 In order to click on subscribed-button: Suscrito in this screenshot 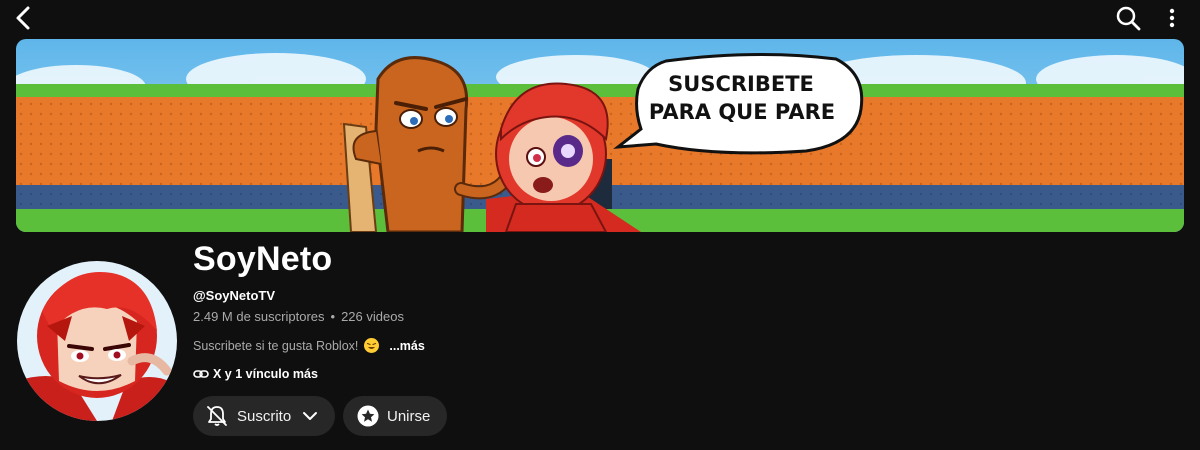, I will do `click(264, 416)`.